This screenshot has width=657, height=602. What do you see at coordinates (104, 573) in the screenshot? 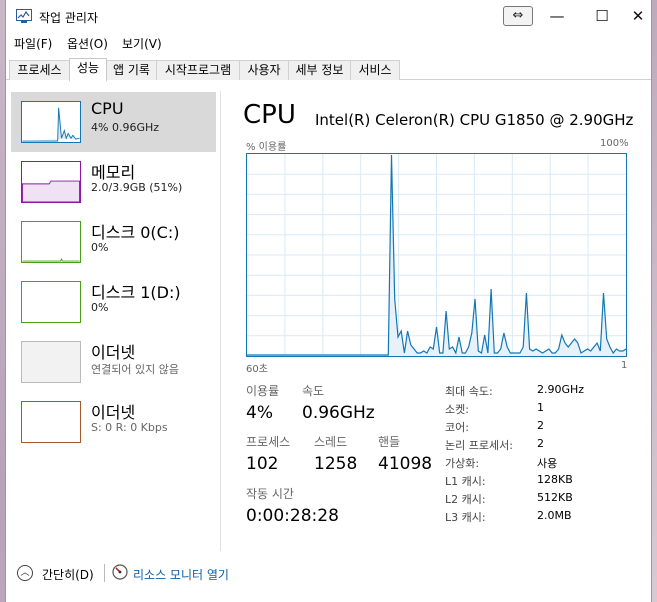
I see `footer-divider` at bounding box center [104, 573].